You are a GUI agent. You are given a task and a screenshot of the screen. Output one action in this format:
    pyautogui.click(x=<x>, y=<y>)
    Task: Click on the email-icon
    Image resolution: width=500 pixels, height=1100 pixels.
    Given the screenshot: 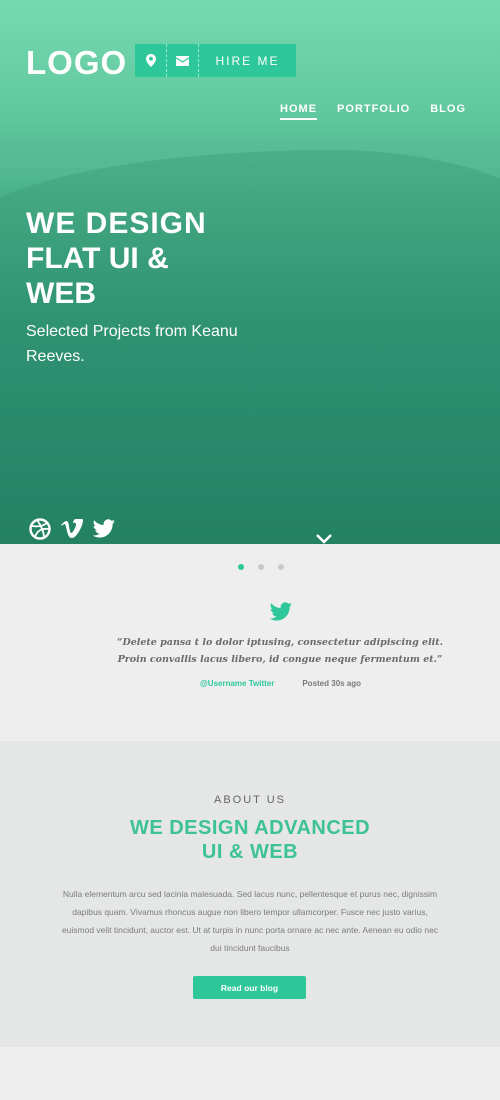 What is the action you would take?
    pyautogui.click(x=183, y=60)
    